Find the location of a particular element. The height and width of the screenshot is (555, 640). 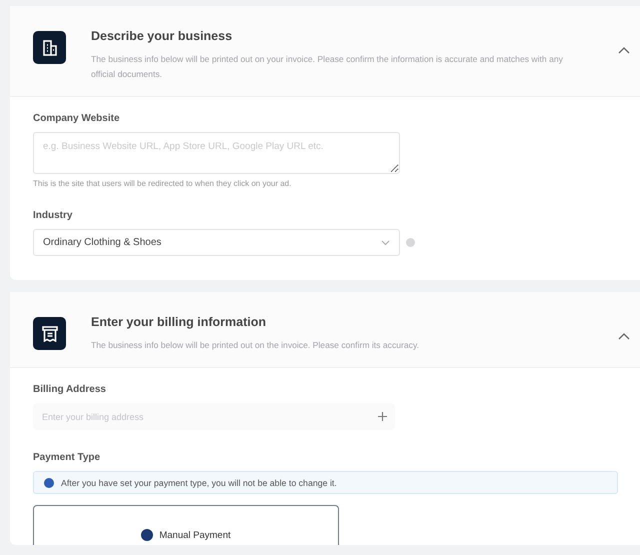

plus-icon is located at coordinates (382, 416).